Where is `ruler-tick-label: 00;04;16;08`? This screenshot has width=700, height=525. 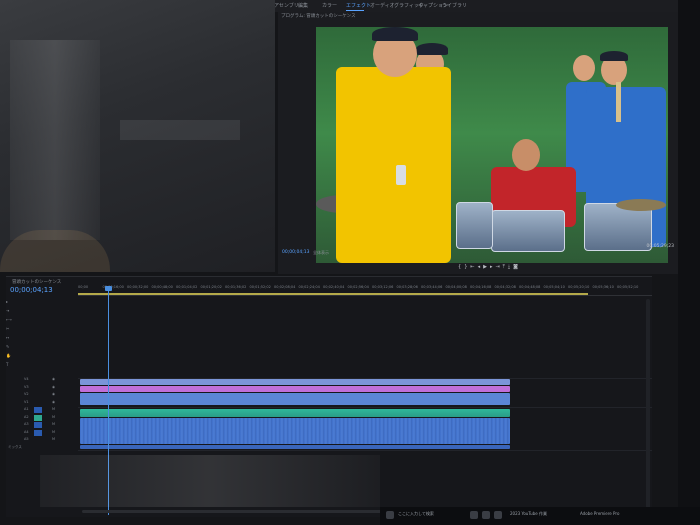 ruler-tick-label: 00;04;16;08 is located at coordinates (481, 287).